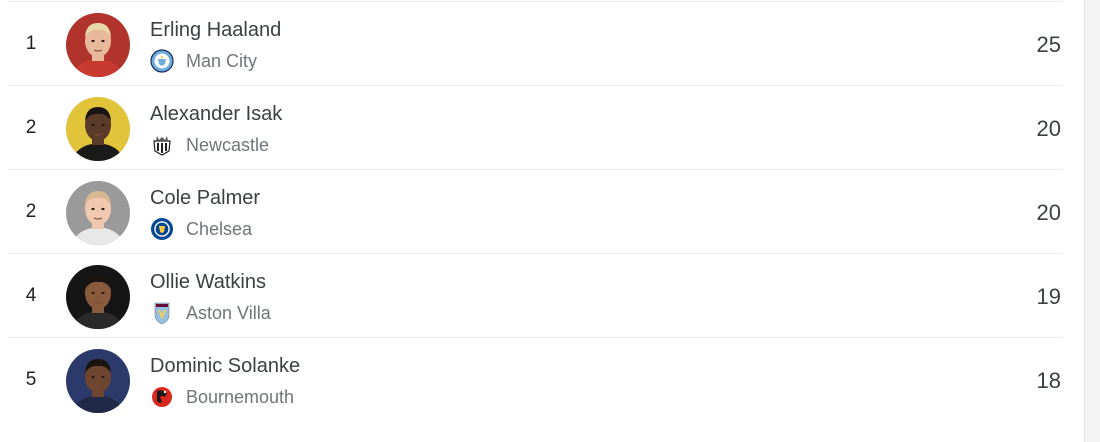  I want to click on bournemouth-crest-icon, so click(162, 397).